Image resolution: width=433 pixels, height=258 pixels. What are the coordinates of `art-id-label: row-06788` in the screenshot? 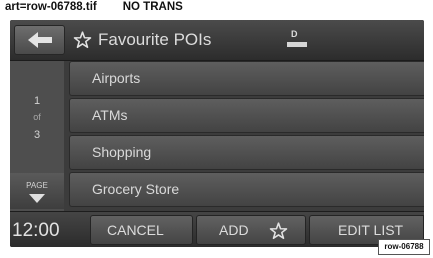 It's located at (404, 247).